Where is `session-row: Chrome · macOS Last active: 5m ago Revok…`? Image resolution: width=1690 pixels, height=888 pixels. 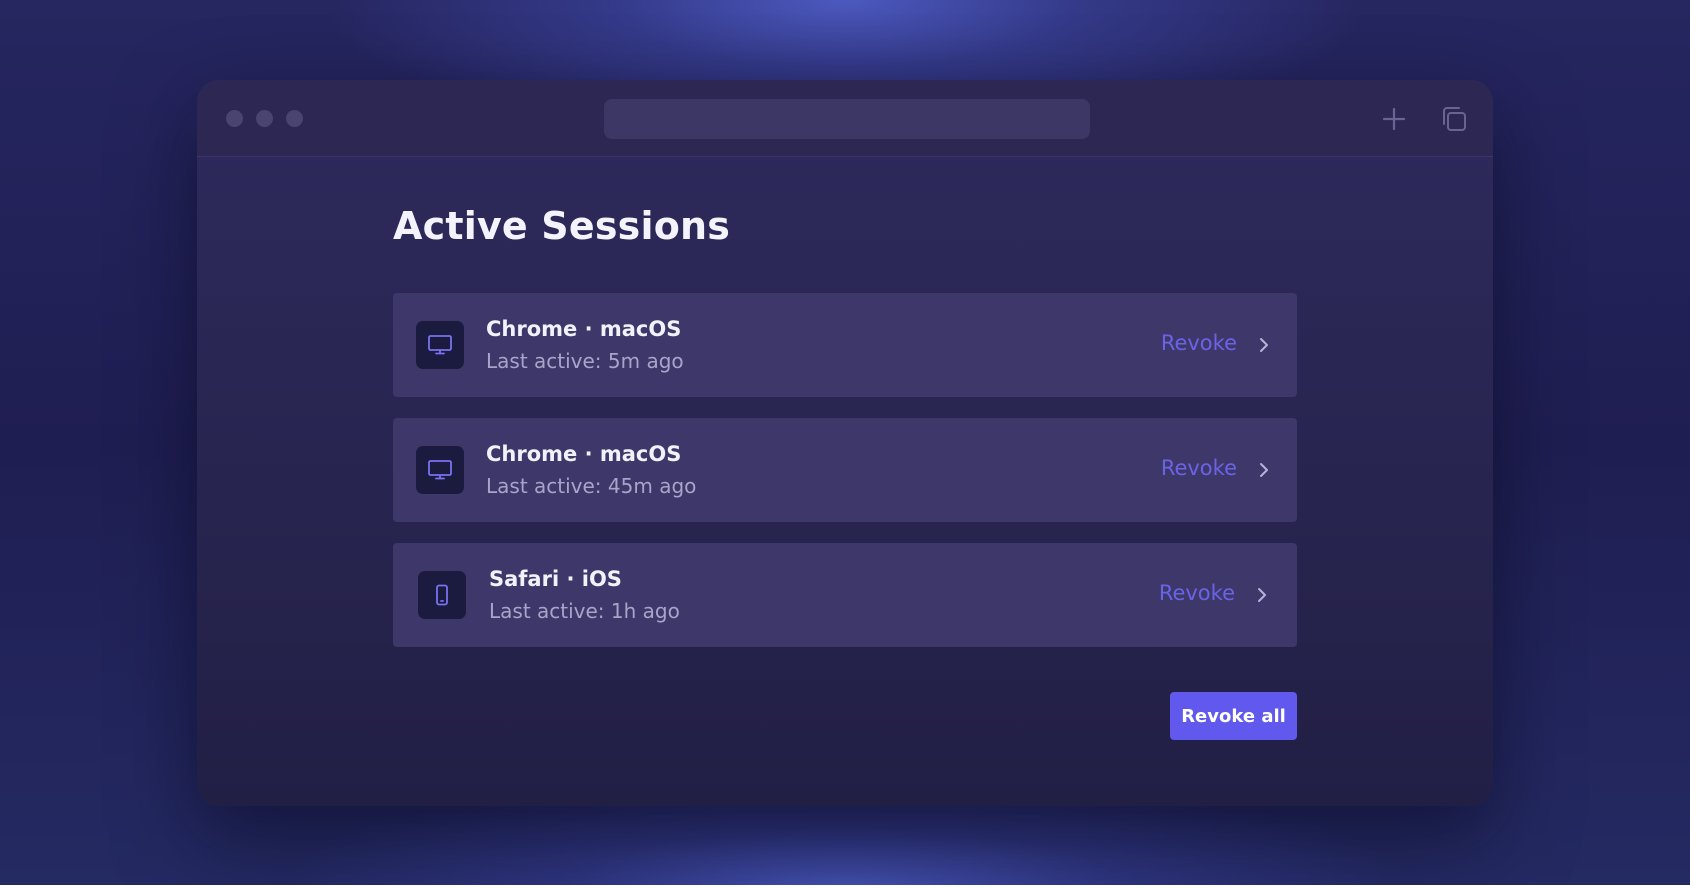
session-row: Chrome · macOS Last active: 5m ago Revok… is located at coordinates (845, 345).